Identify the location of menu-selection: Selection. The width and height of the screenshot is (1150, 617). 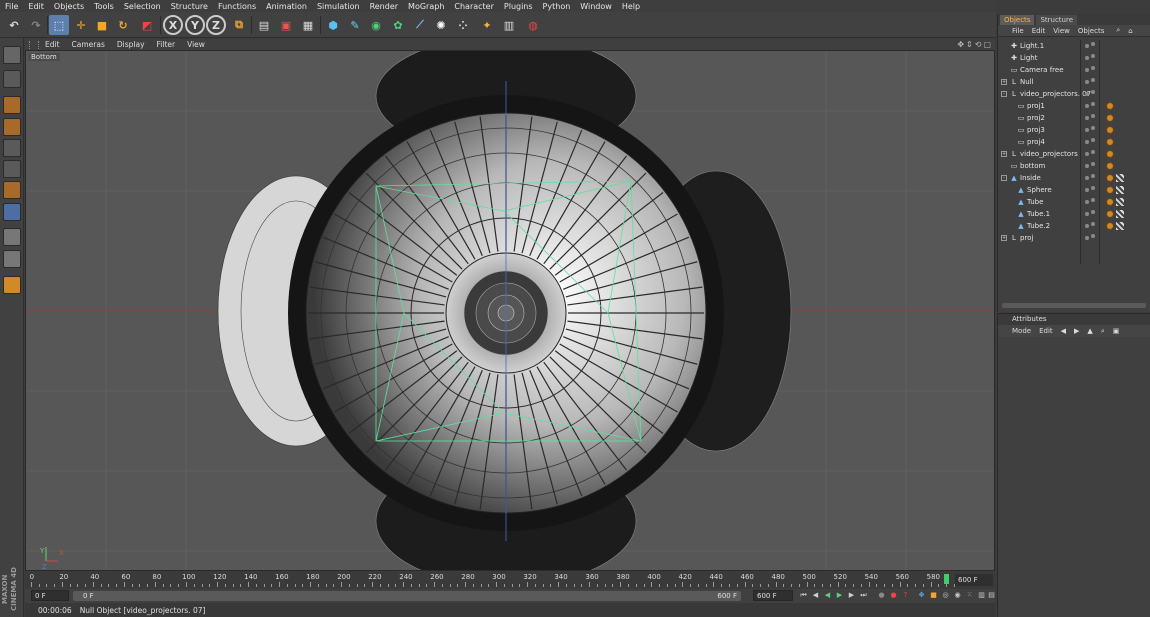
(142, 6).